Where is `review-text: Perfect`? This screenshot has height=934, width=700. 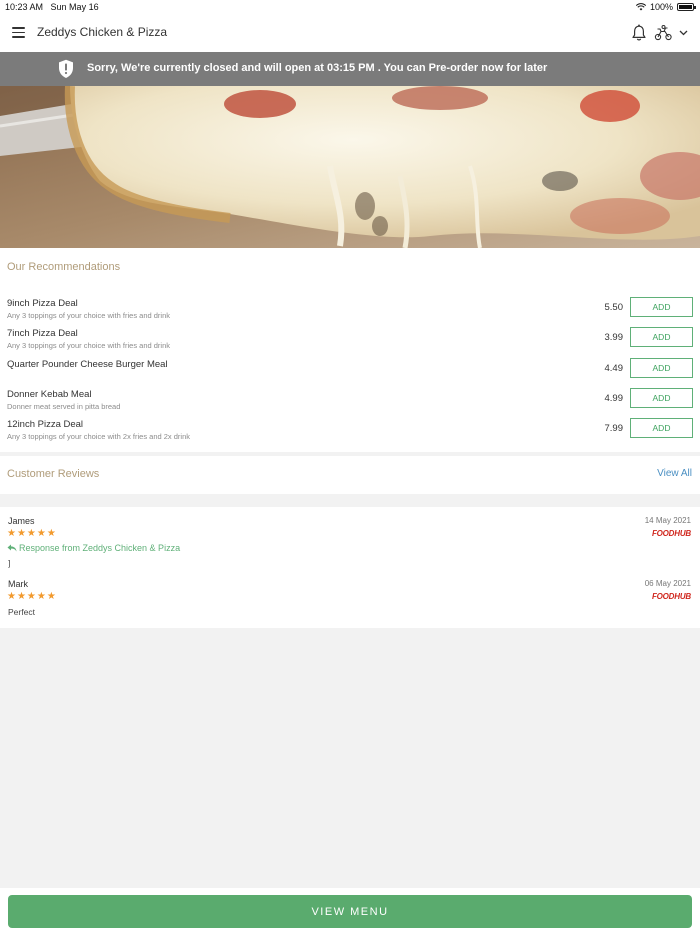 review-text: Perfect is located at coordinates (21, 612).